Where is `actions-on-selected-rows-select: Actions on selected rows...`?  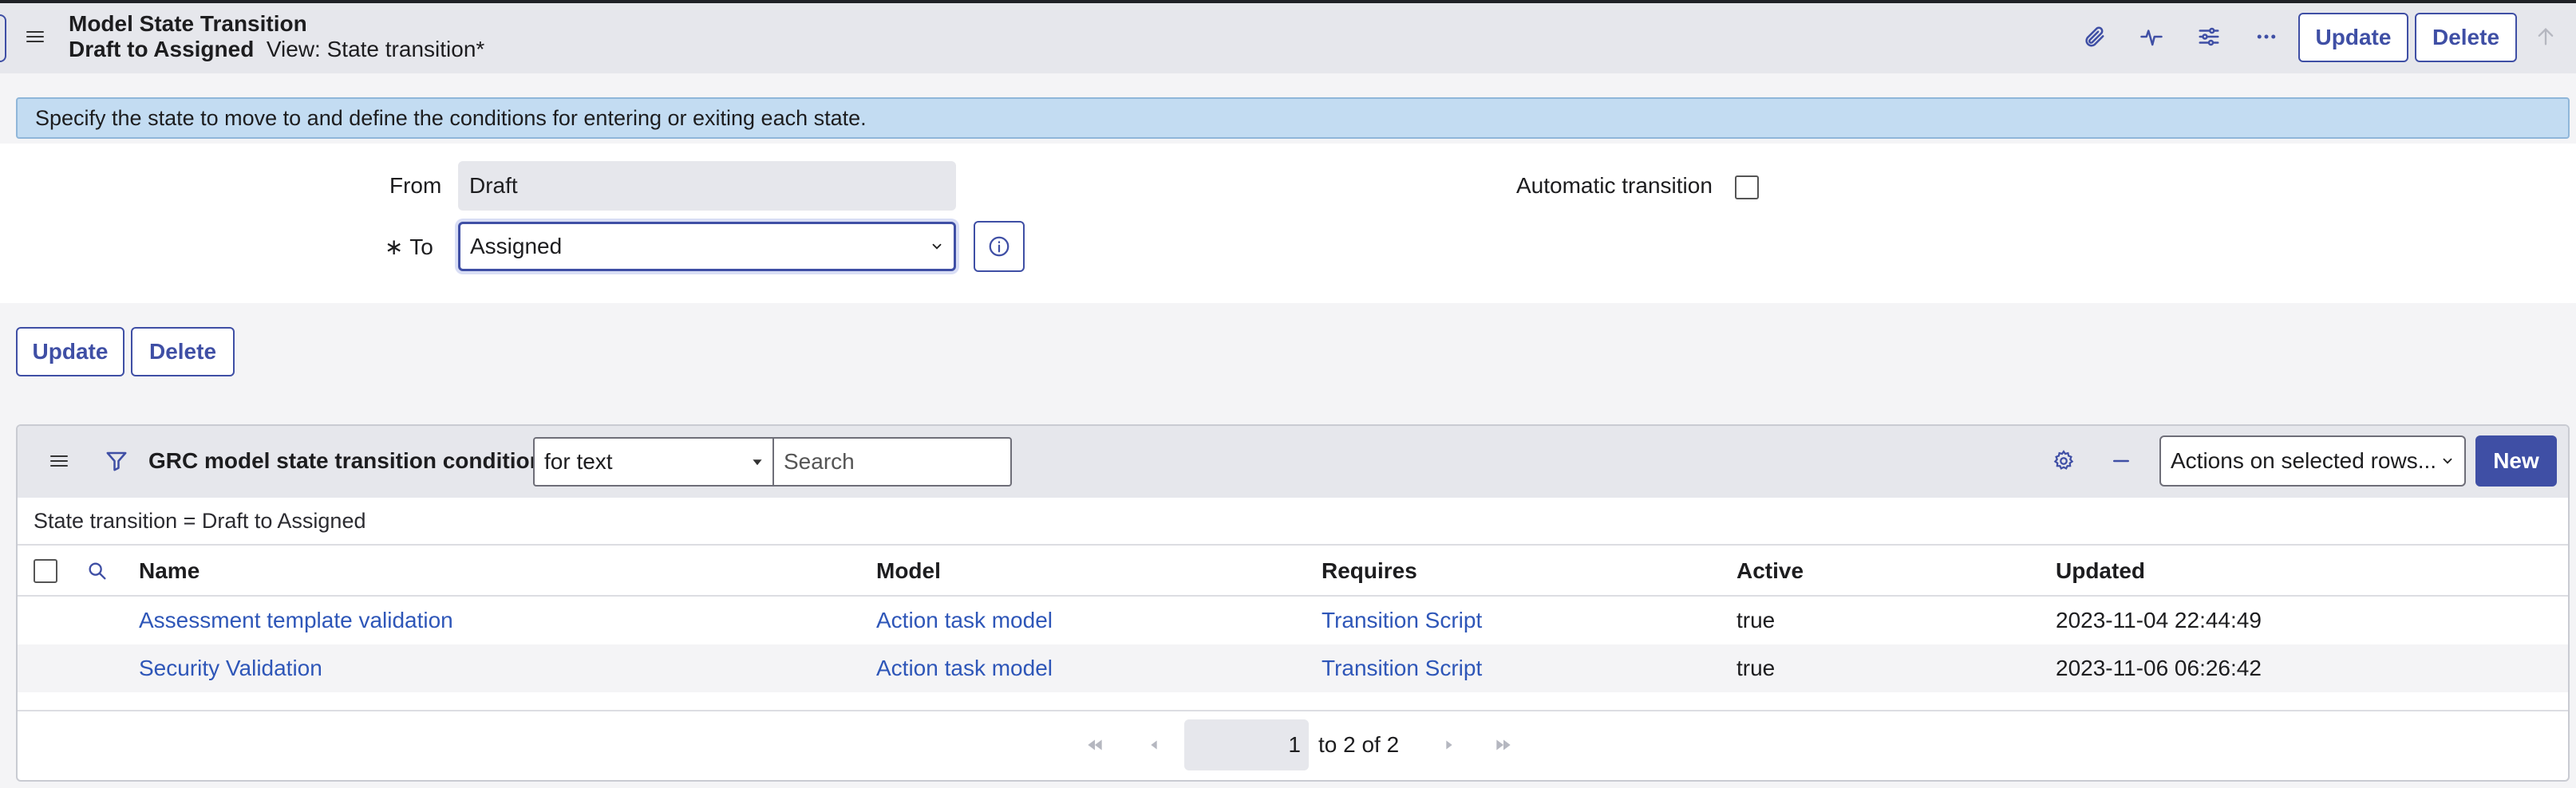 actions-on-selected-rows-select: Actions on selected rows... is located at coordinates (2312, 461).